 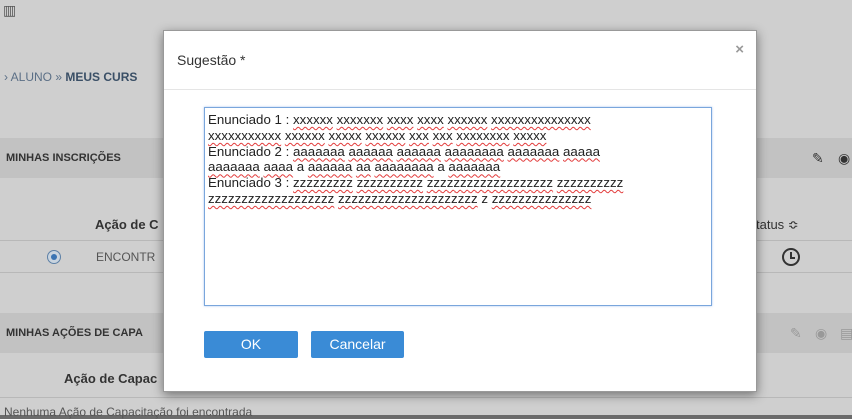 I want to click on dialog-footer: OK Cancelar, so click(x=460, y=361).